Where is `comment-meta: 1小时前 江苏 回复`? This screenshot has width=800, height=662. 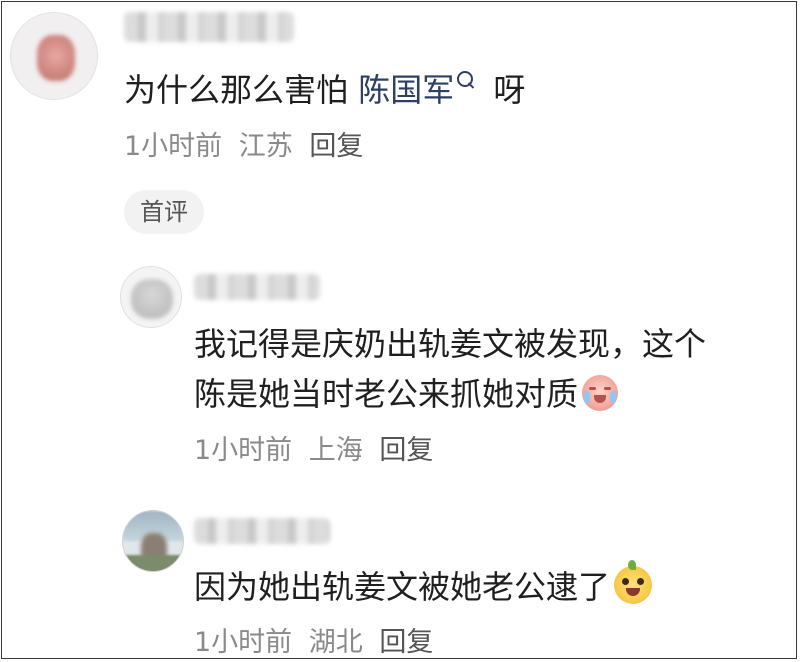
comment-meta: 1小时前 江苏 回复 is located at coordinates (243, 147).